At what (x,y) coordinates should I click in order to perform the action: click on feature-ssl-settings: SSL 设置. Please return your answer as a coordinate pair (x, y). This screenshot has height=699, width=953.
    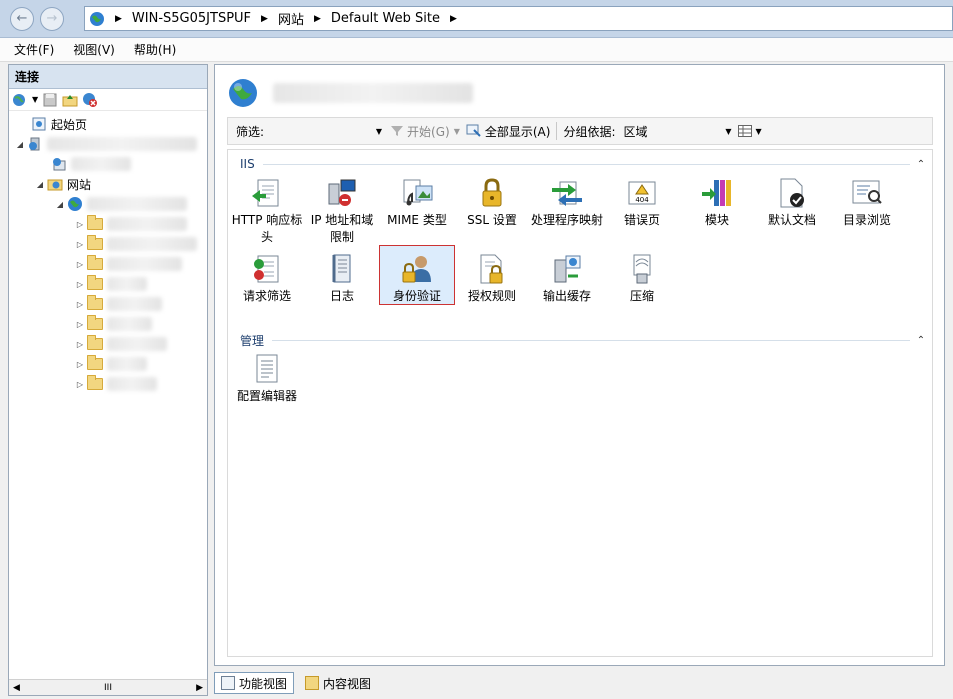
    Looking at the image, I should click on (492, 202).